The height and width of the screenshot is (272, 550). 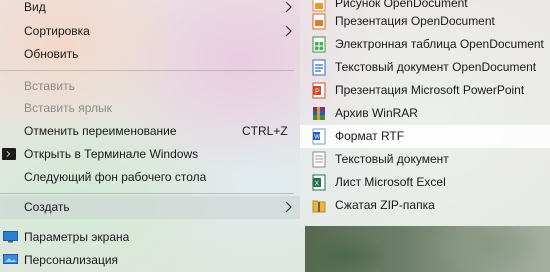 What do you see at coordinates (319, 113) in the screenshot?
I see `winrar-icon` at bounding box center [319, 113].